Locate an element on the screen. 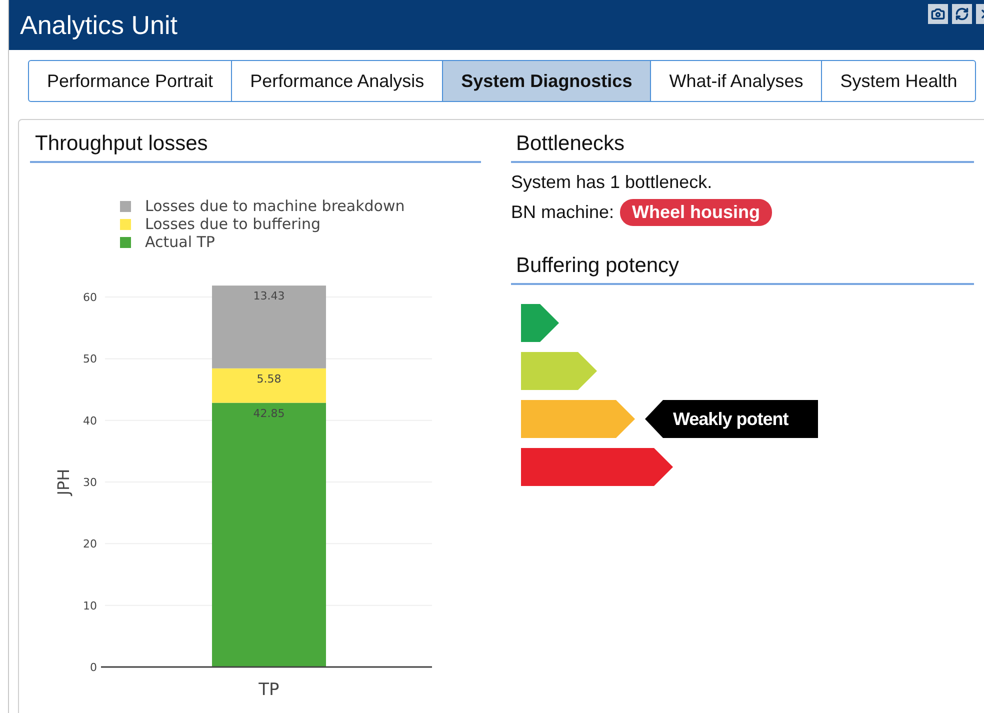 Image resolution: width=984 pixels, height=713 pixels. tab: System Diagnostics is located at coordinates (547, 81).